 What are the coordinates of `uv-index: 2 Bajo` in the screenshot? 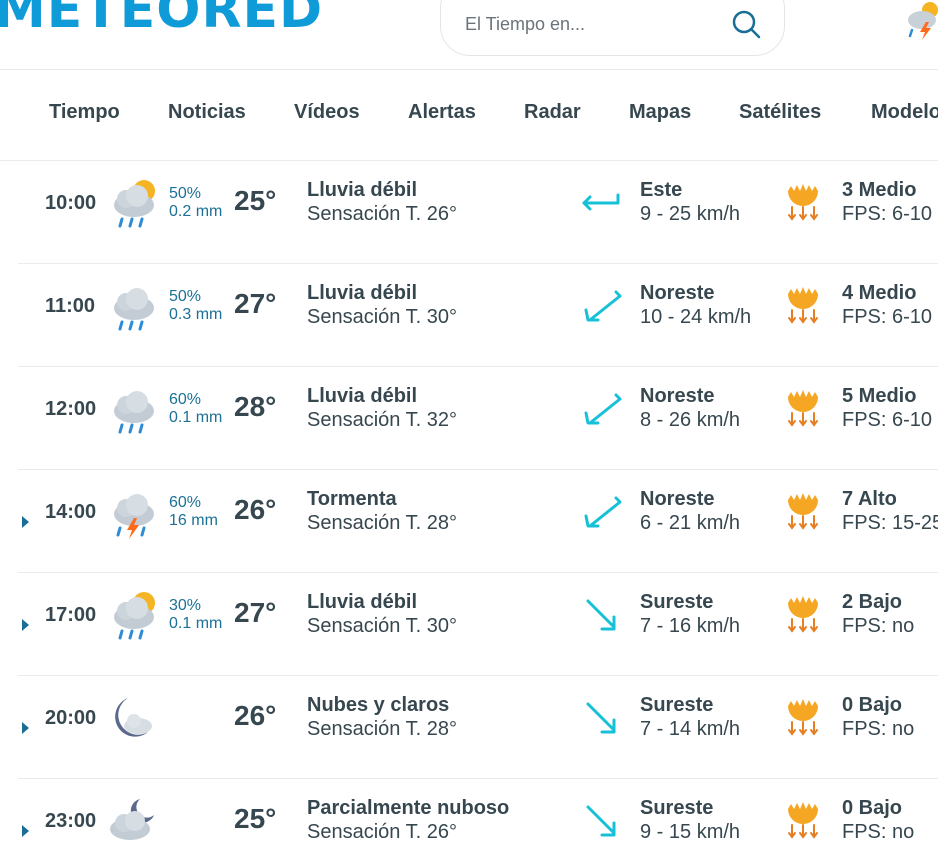 It's located at (872, 602).